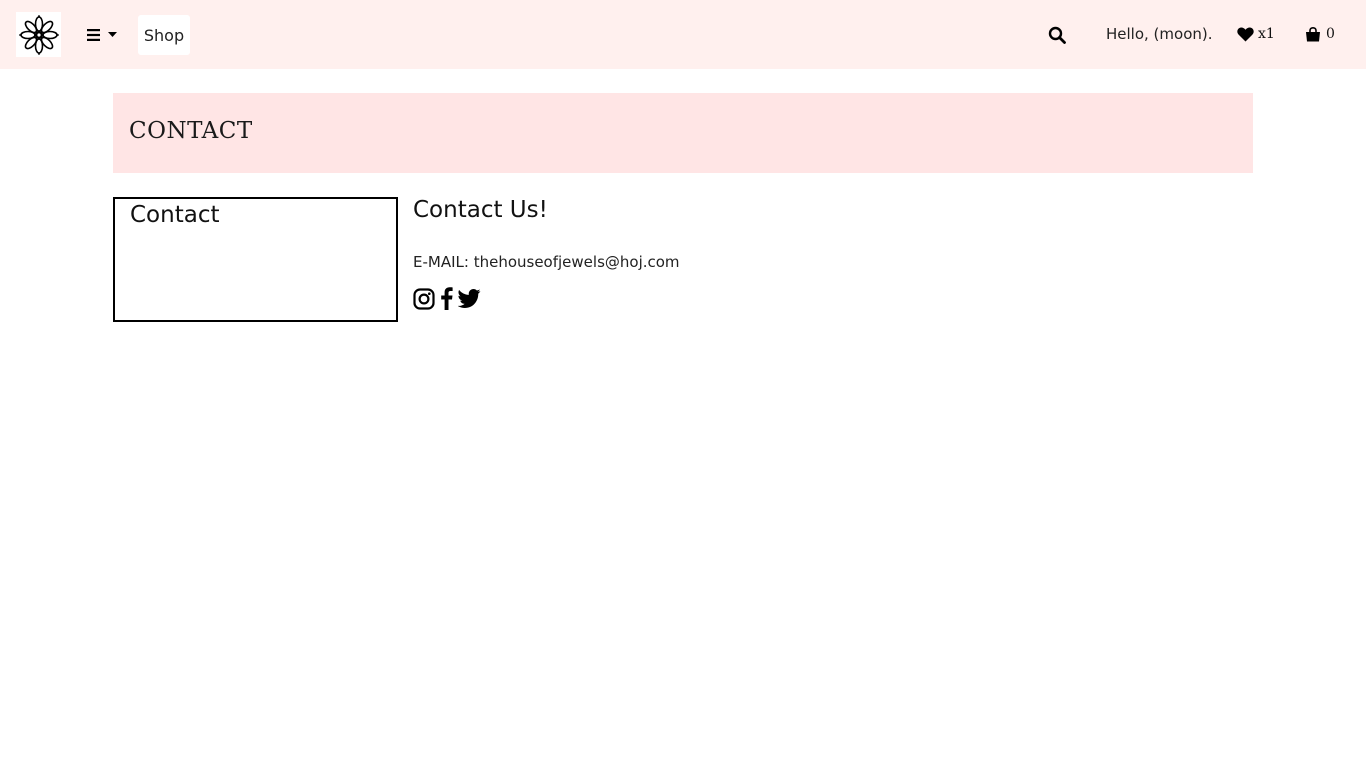  I want to click on wishlist-count: x1, so click(1266, 34).